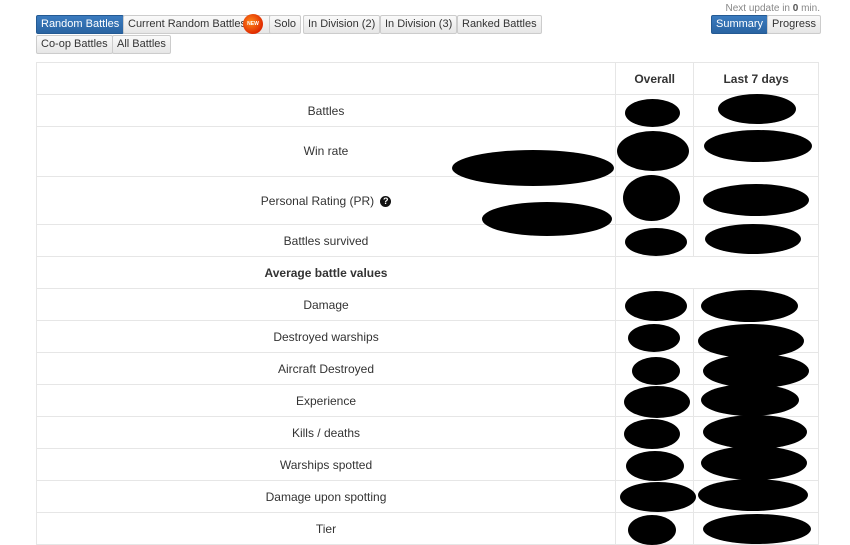 Image resolution: width=850 pixels, height=545 pixels. What do you see at coordinates (419, 24) in the screenshot?
I see `tab-in-division-3: In Division (3)` at bounding box center [419, 24].